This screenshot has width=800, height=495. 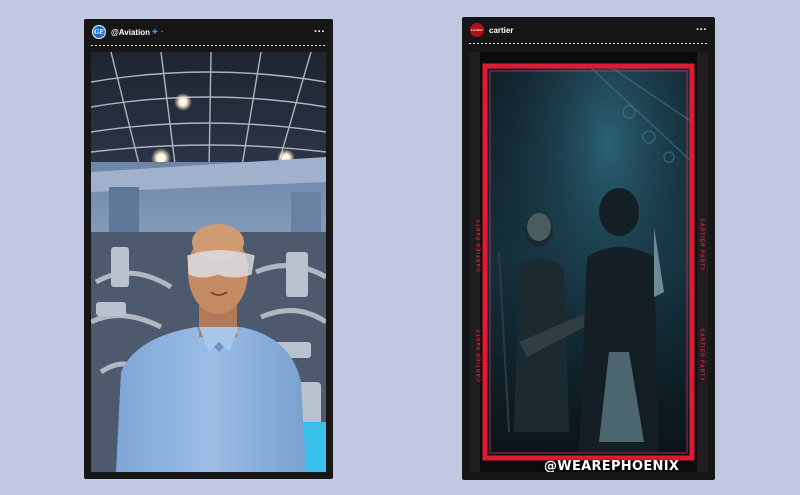 What do you see at coordinates (479, 245) in the screenshot?
I see `frame-side-text-left: CARTIER PARTY` at bounding box center [479, 245].